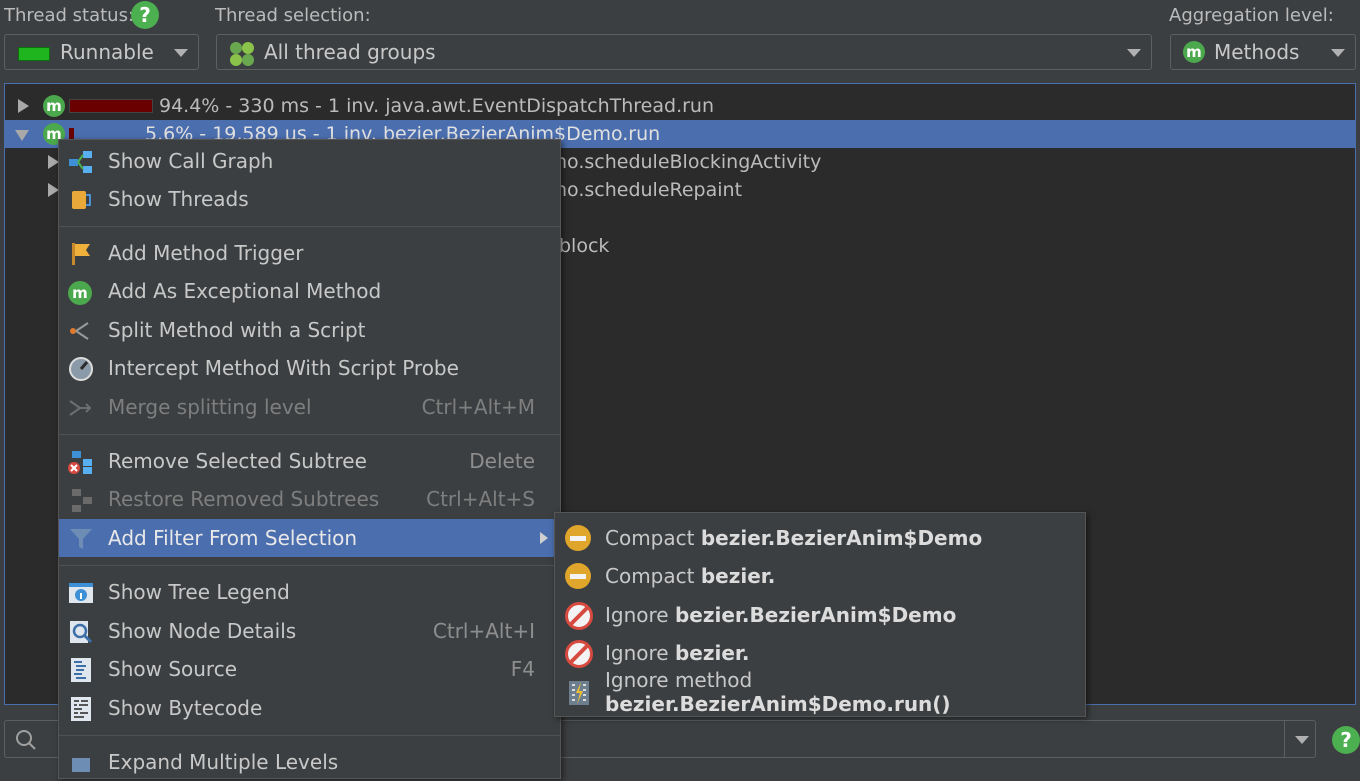 The height and width of the screenshot is (781, 1360). I want to click on exceptional-method-icon: m, so click(81, 292).